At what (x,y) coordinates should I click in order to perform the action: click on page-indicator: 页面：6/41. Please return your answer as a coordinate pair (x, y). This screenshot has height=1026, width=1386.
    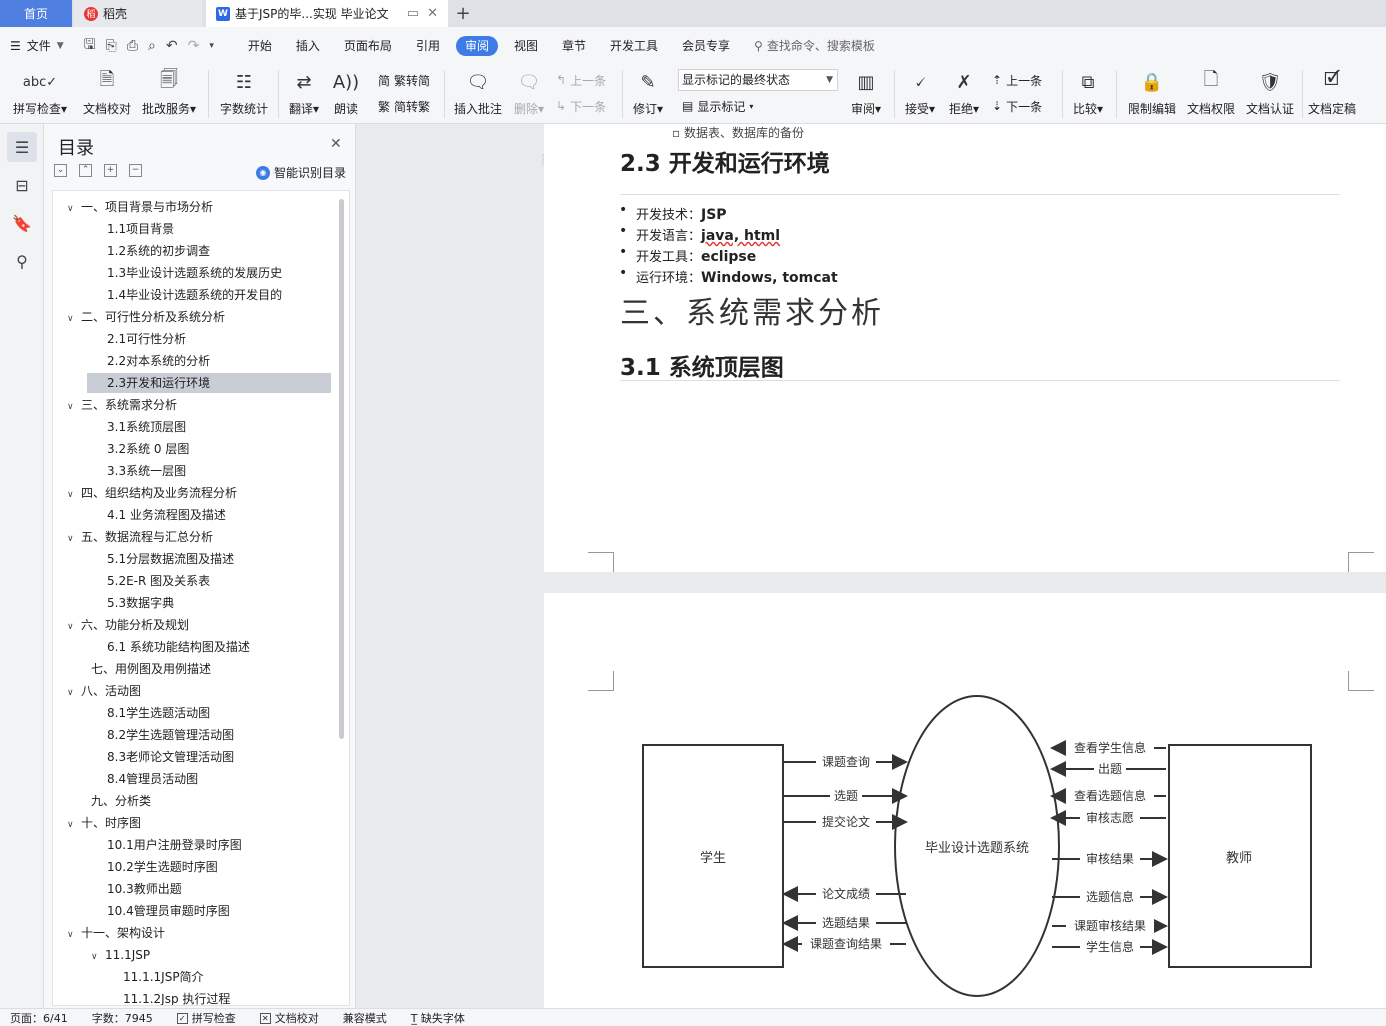
    Looking at the image, I should click on (39, 1018).